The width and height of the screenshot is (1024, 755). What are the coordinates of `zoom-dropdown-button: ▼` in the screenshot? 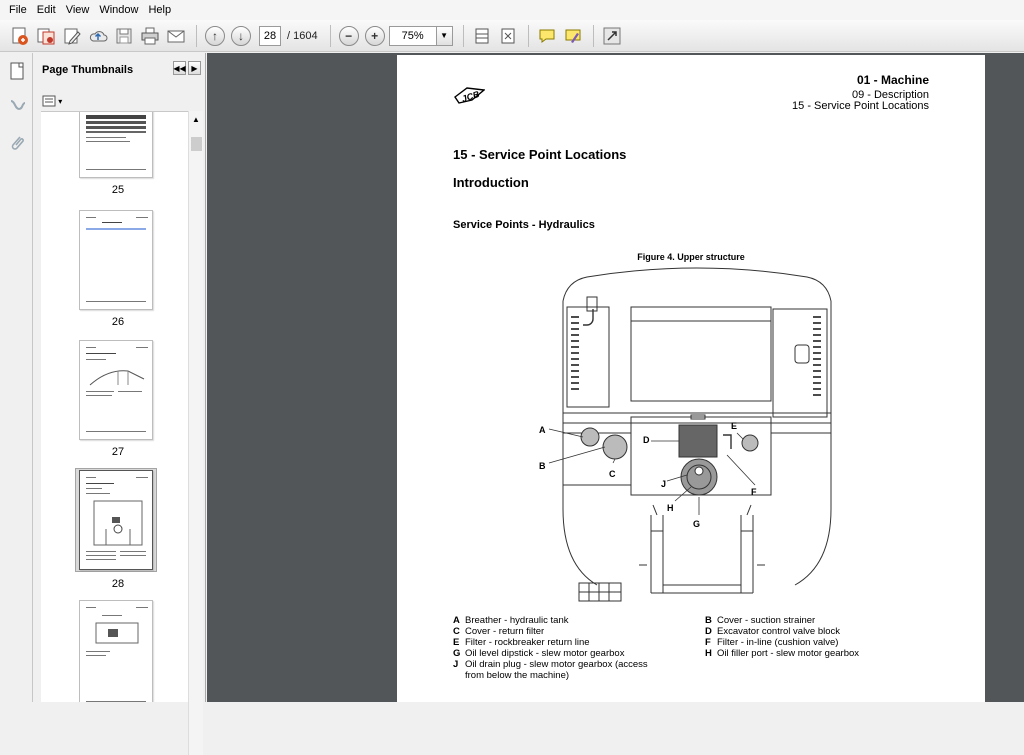 It's located at (444, 35).